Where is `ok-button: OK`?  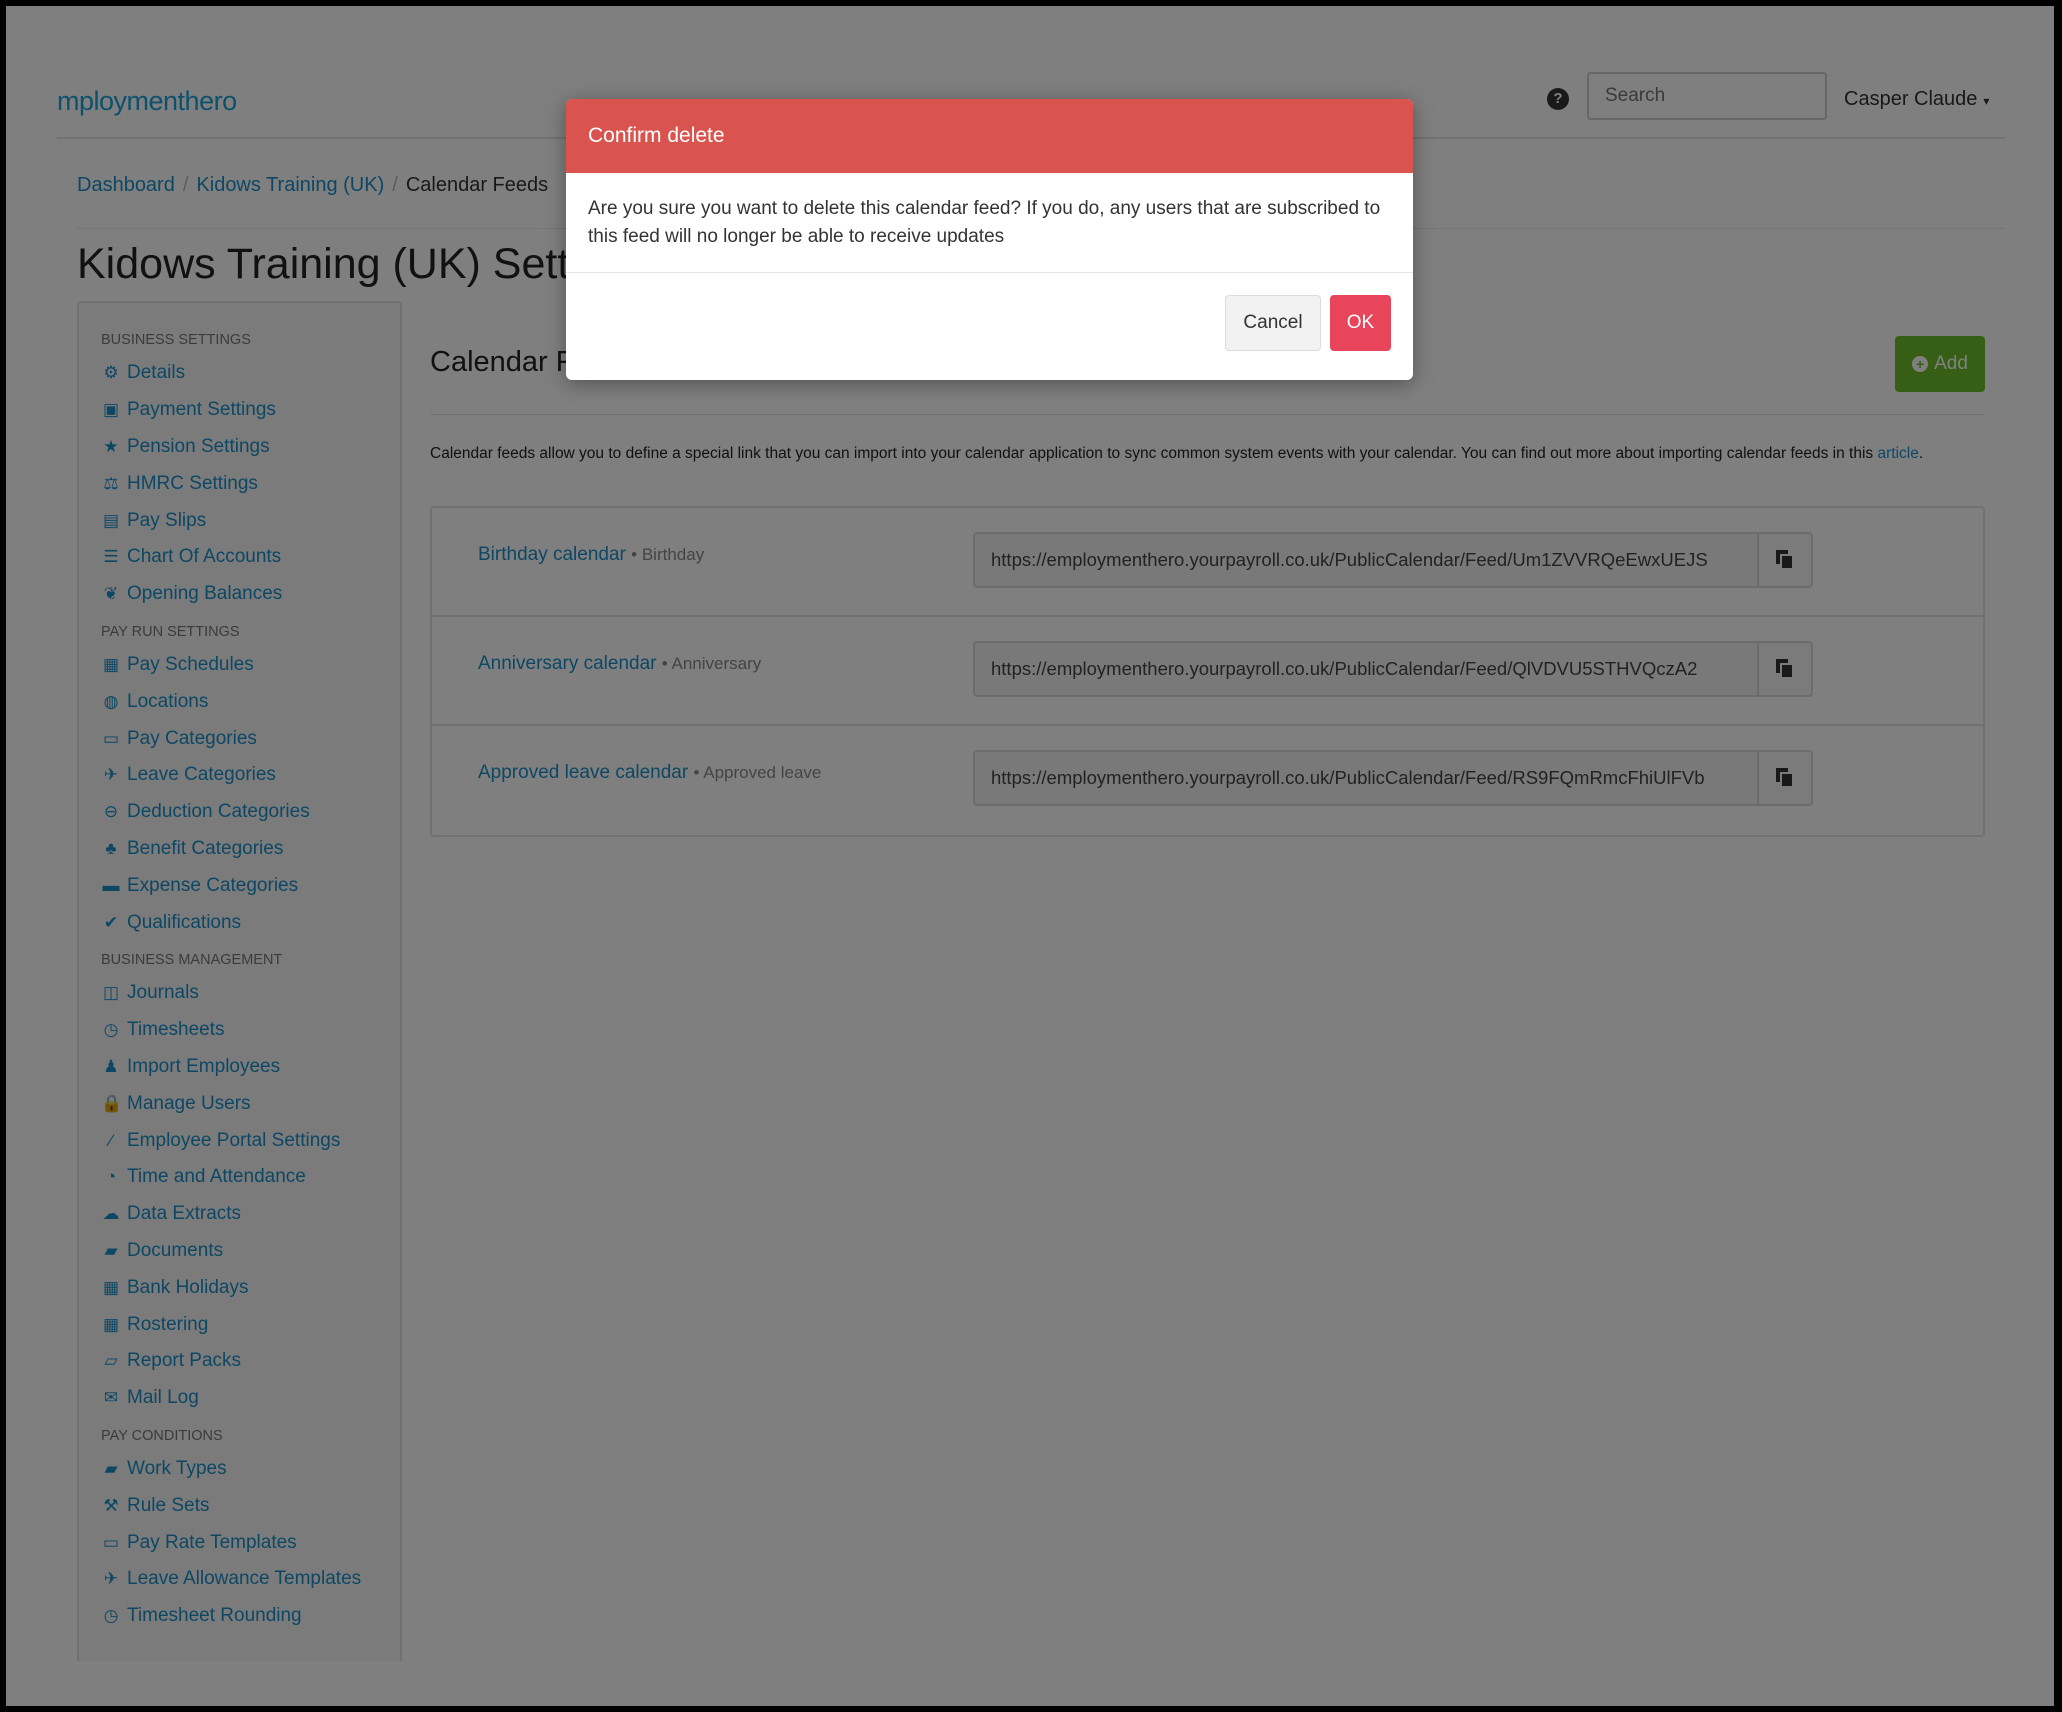 ok-button: OK is located at coordinates (1360, 323).